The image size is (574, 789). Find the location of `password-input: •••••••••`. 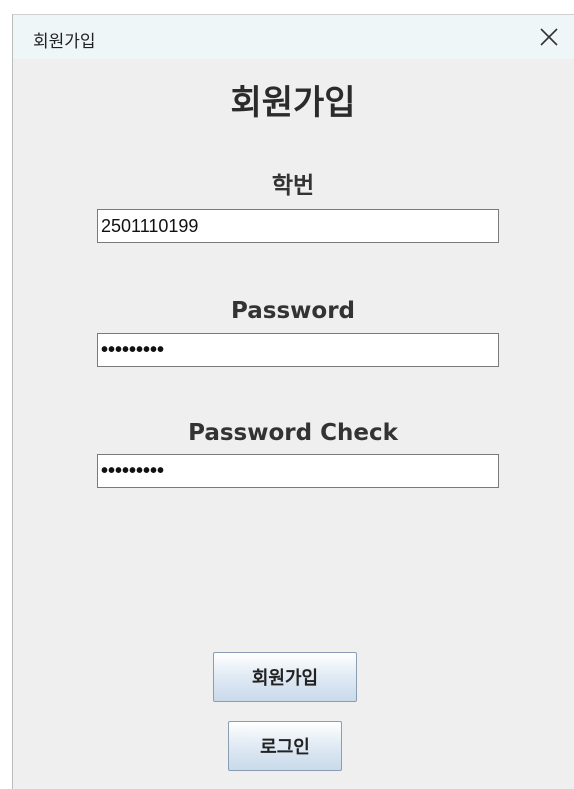

password-input: ••••••••• is located at coordinates (298, 350).